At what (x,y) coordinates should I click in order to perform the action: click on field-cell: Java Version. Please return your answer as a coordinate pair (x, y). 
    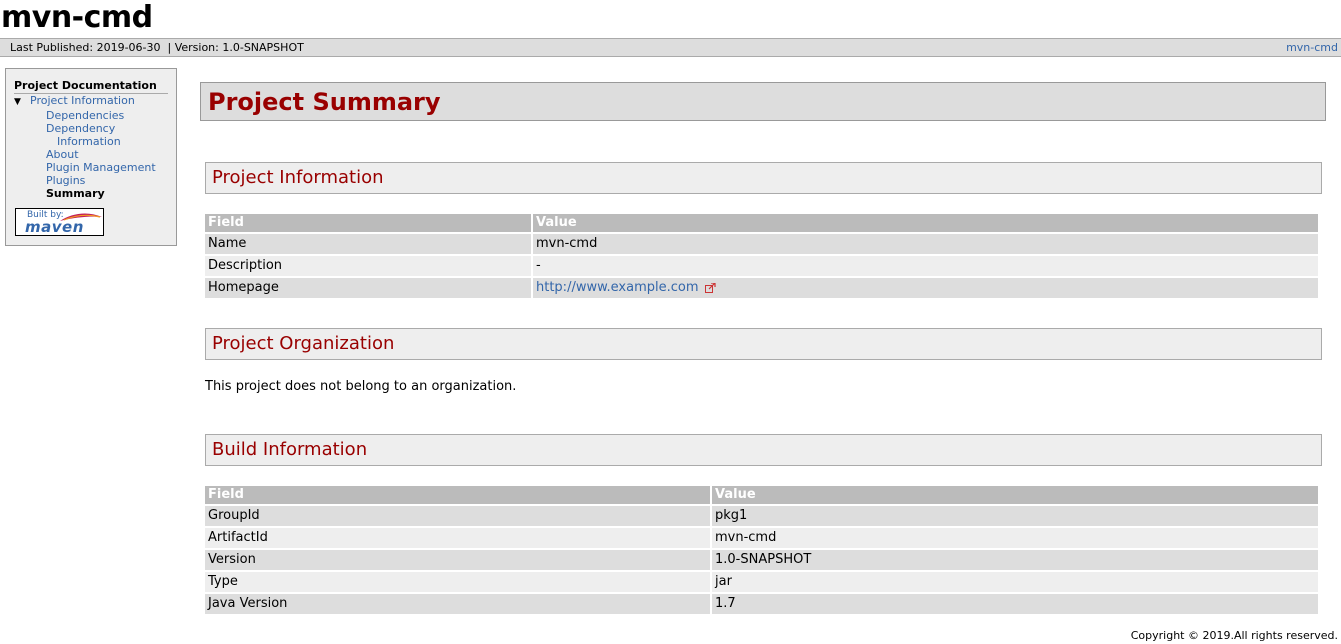
    Looking at the image, I should click on (458, 604).